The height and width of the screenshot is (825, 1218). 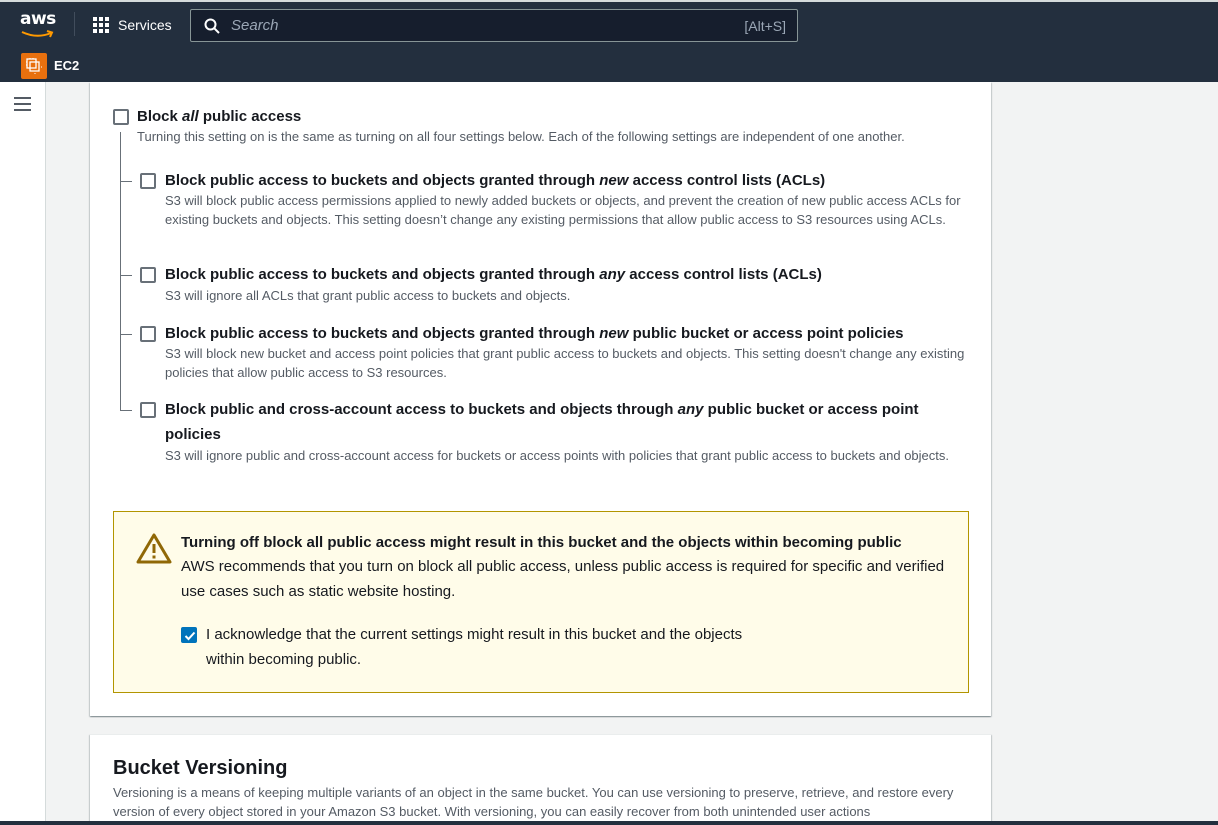 What do you see at coordinates (22, 104) in the screenshot?
I see `menu-toggle-icon` at bounding box center [22, 104].